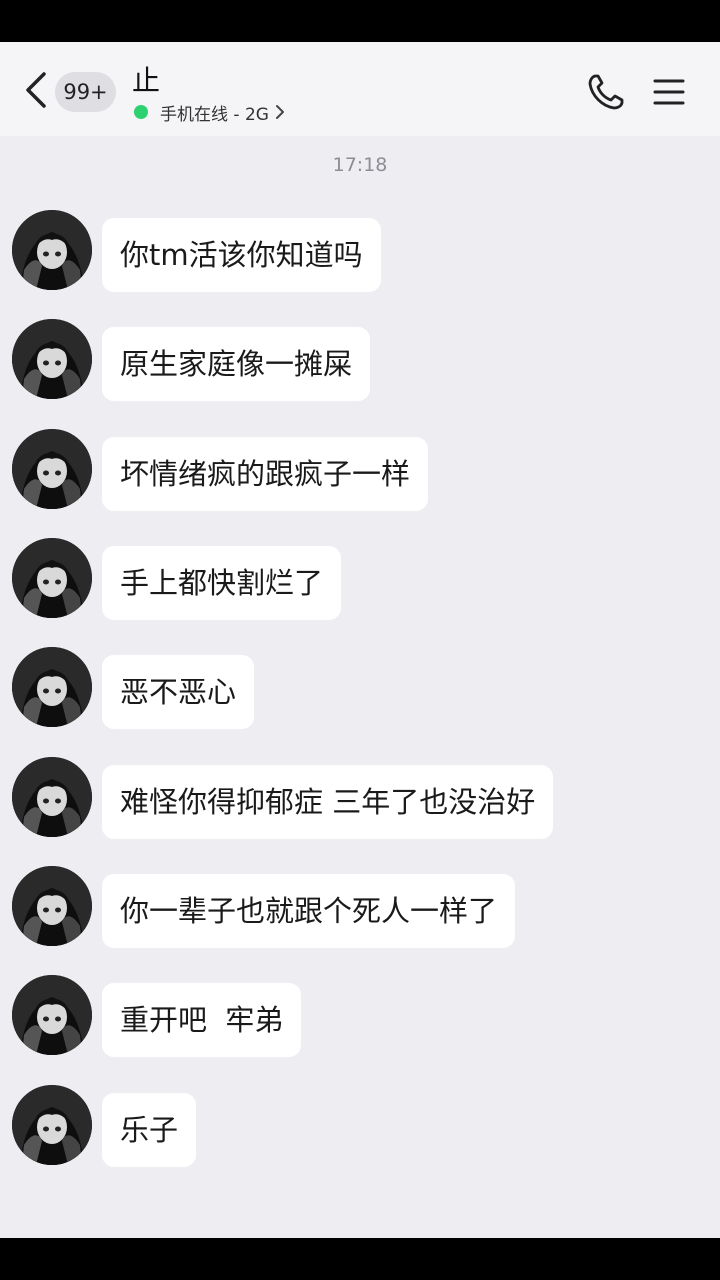 The height and width of the screenshot is (1280, 720). Describe the element at coordinates (202, 1020) in the screenshot. I see `message-bubble: 重开吧 牢弟` at that location.